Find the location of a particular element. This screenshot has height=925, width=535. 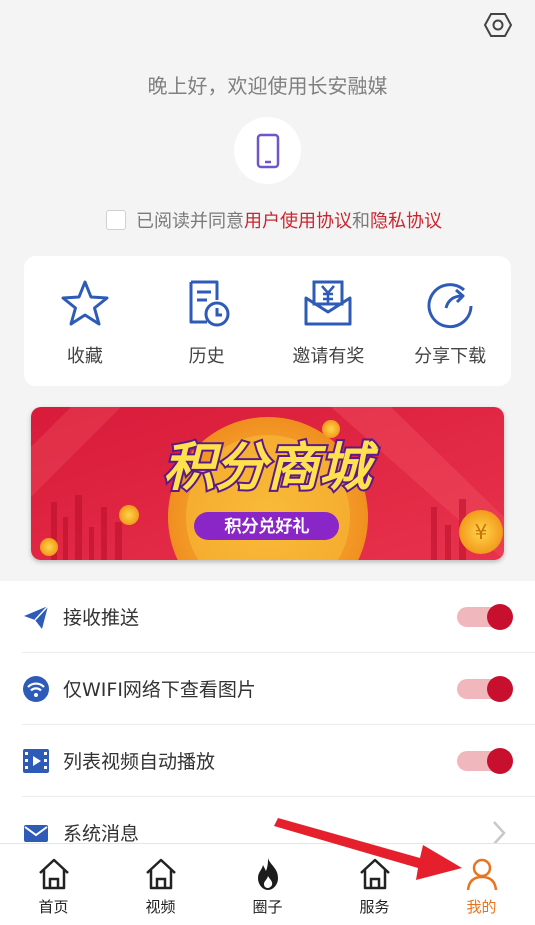

wifi-images-toggle is located at coordinates (485, 688).